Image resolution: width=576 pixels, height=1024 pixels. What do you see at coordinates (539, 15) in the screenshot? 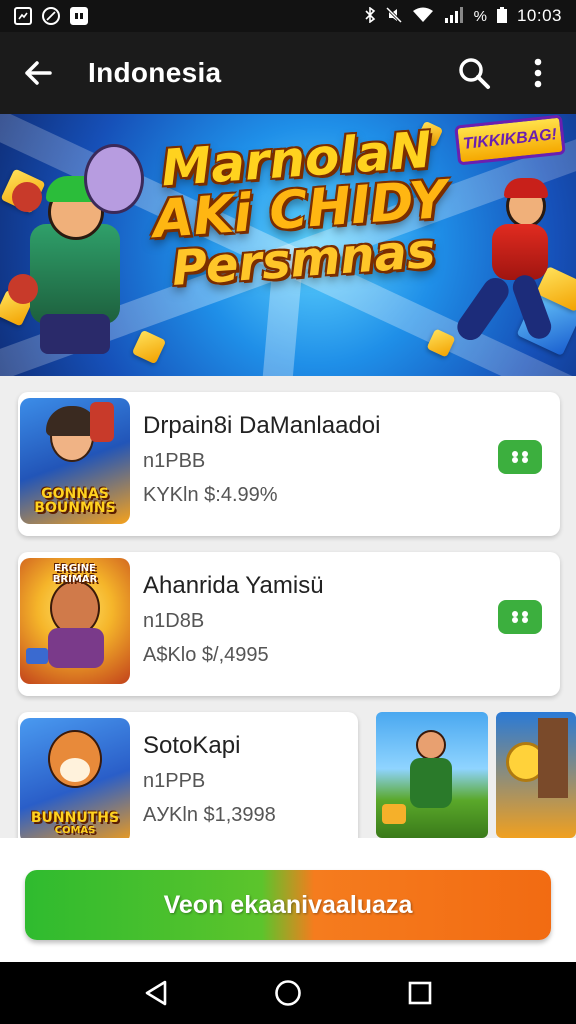
I see `status-time: 10:03` at bounding box center [539, 15].